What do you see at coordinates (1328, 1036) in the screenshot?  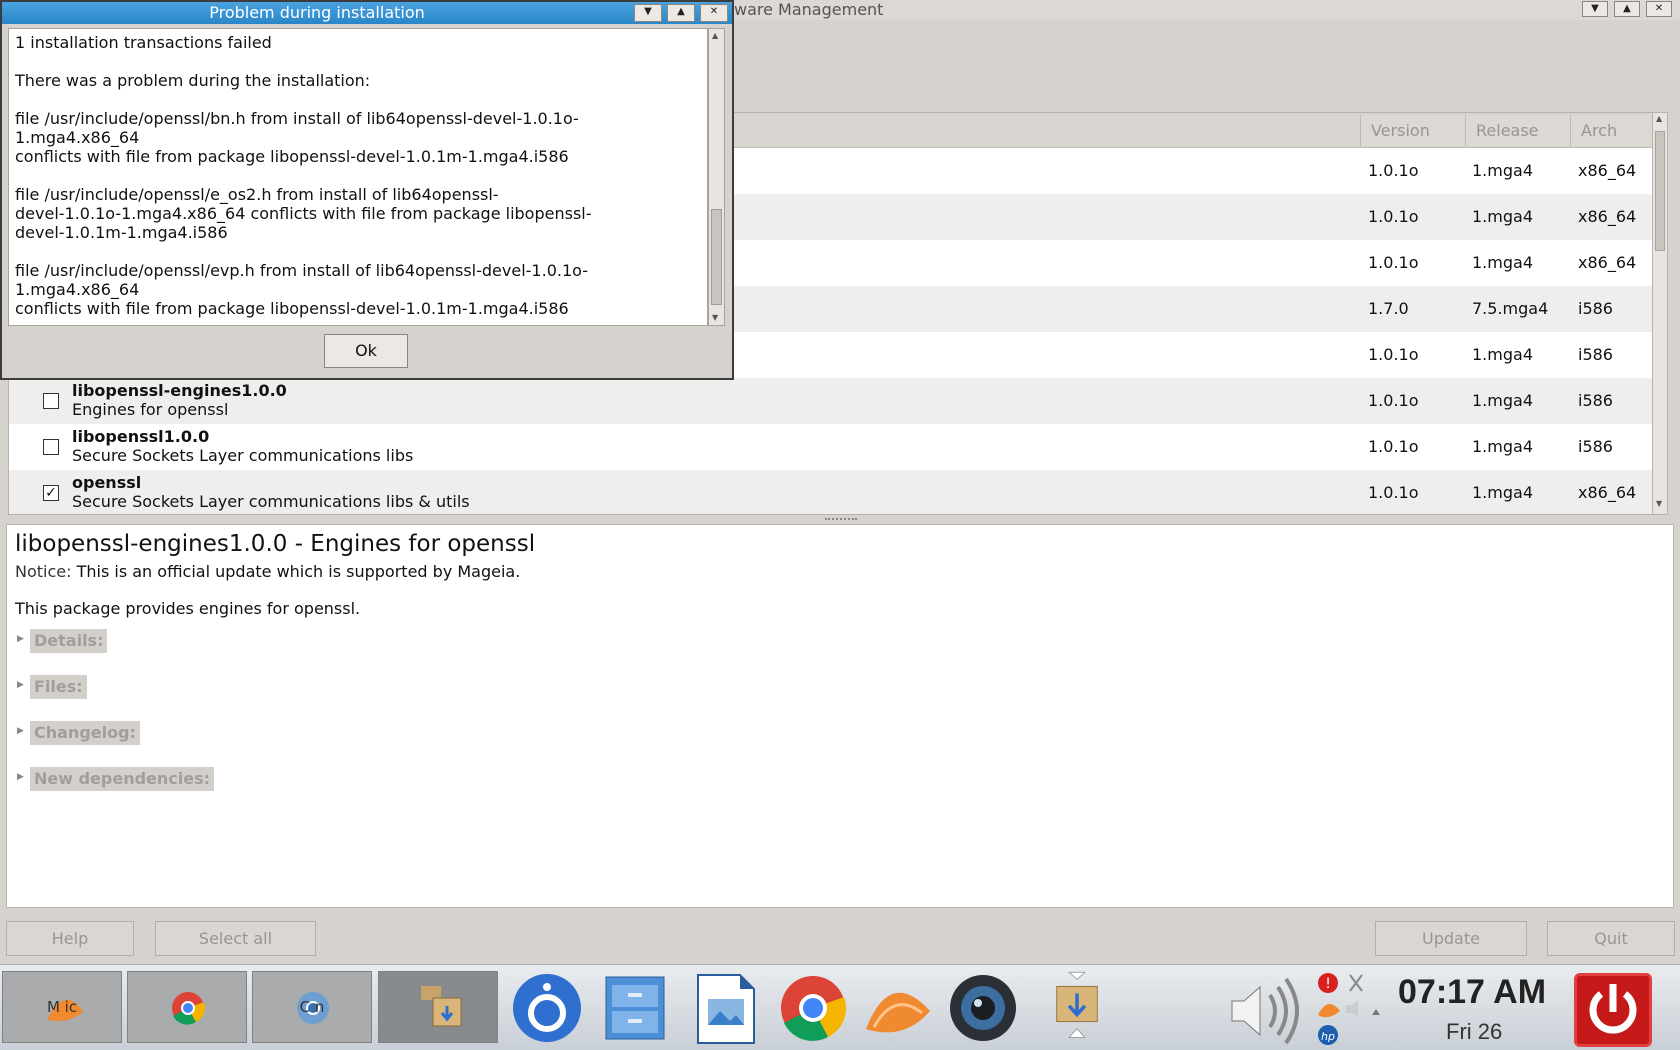 I see `svg-text: hp` at bounding box center [1328, 1036].